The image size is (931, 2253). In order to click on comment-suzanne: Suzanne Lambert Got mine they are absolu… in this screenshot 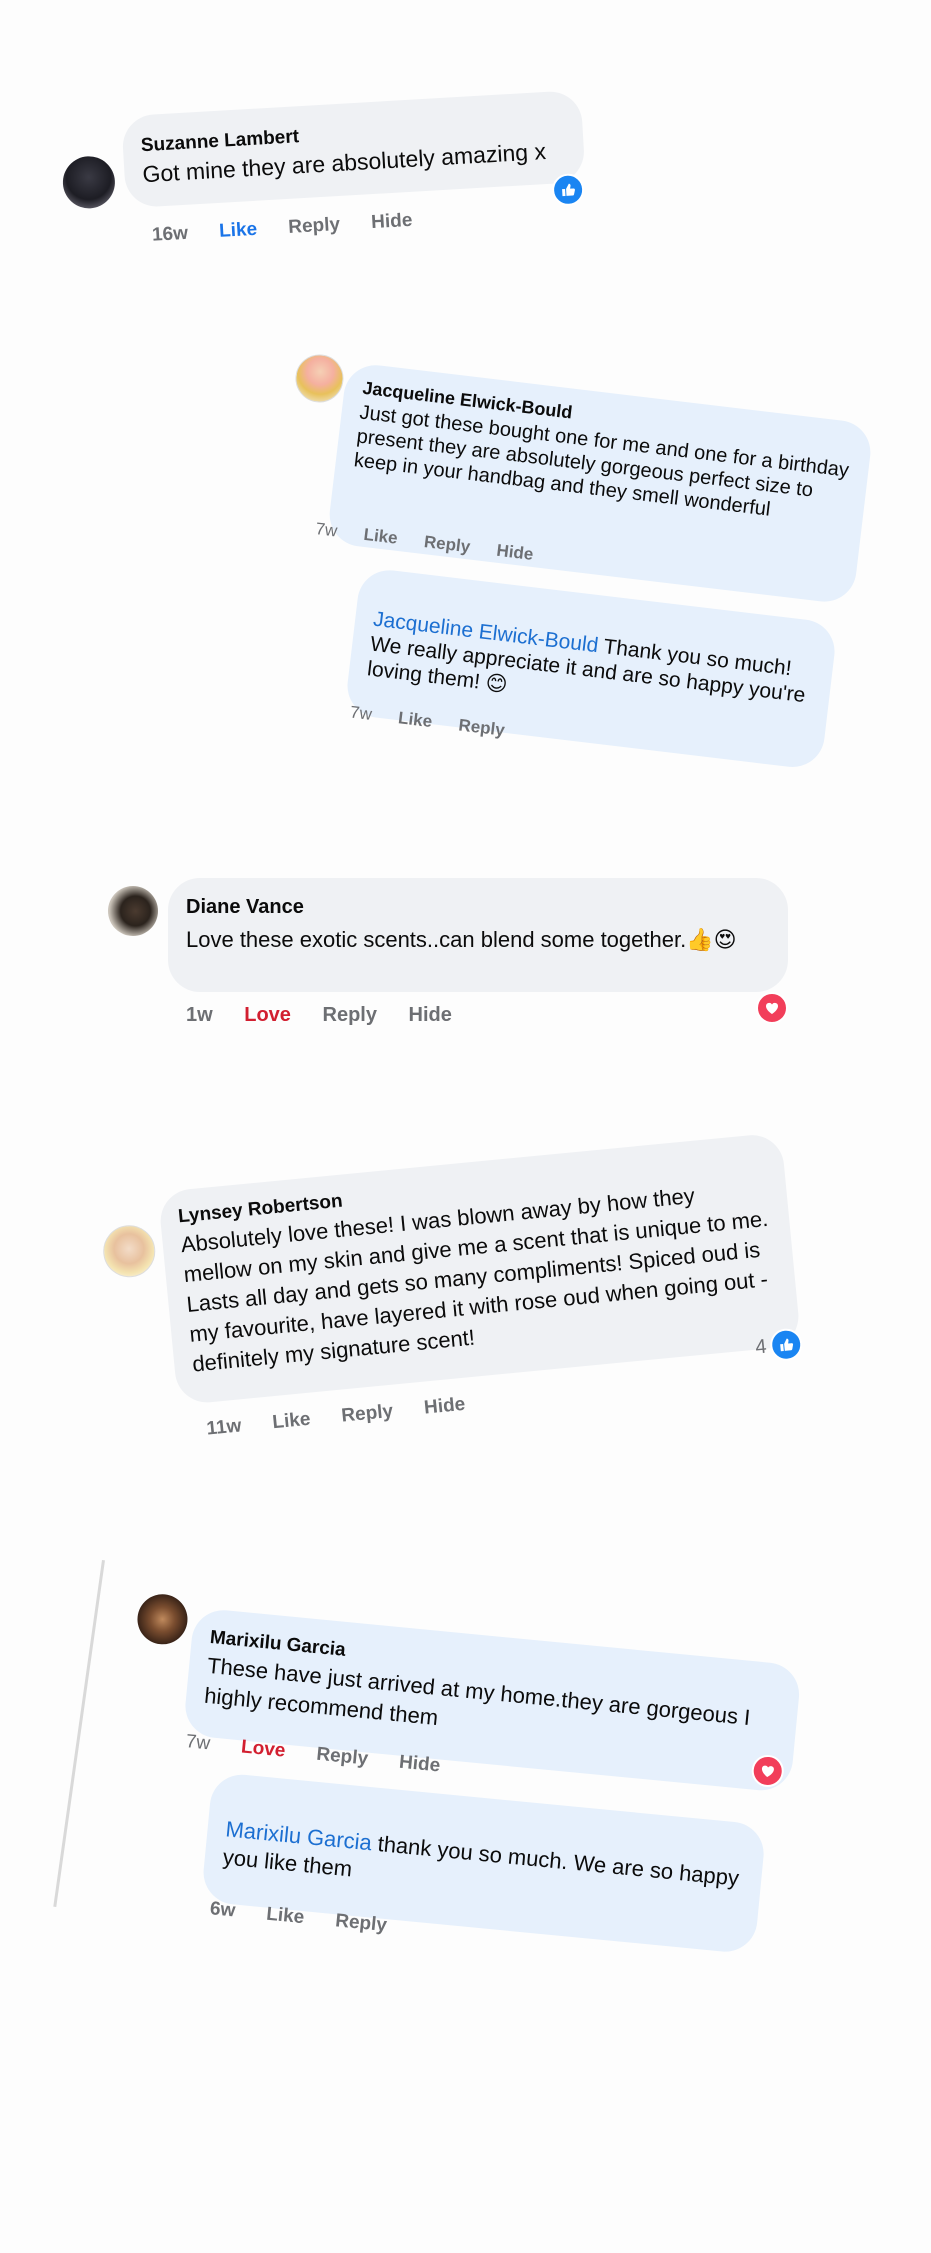, I will do `click(342, 167)`.